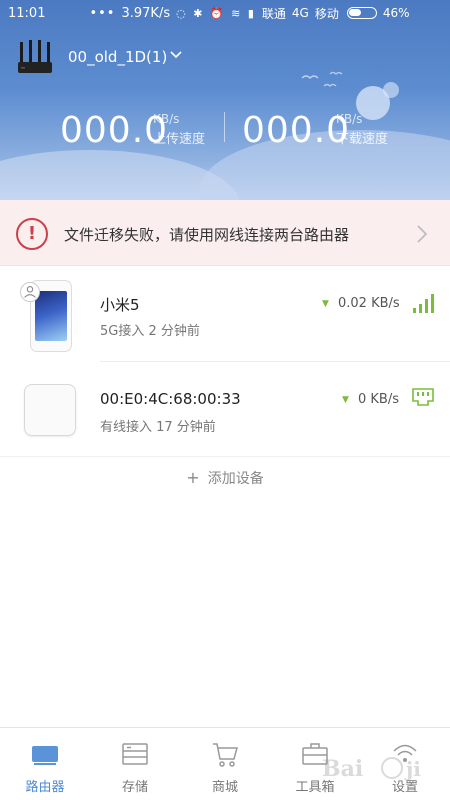 This screenshot has height=800, width=450. What do you see at coordinates (35, 57) in the screenshot?
I see `router-device-icon` at bounding box center [35, 57].